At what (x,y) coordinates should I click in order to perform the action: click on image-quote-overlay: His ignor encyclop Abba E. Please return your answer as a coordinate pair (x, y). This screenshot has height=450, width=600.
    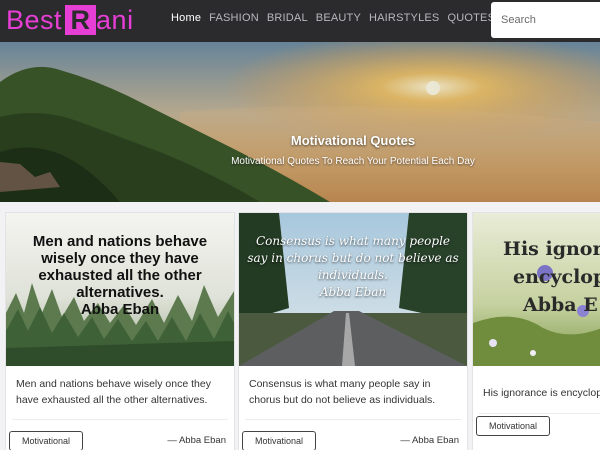
    Looking at the image, I should click on (551, 277).